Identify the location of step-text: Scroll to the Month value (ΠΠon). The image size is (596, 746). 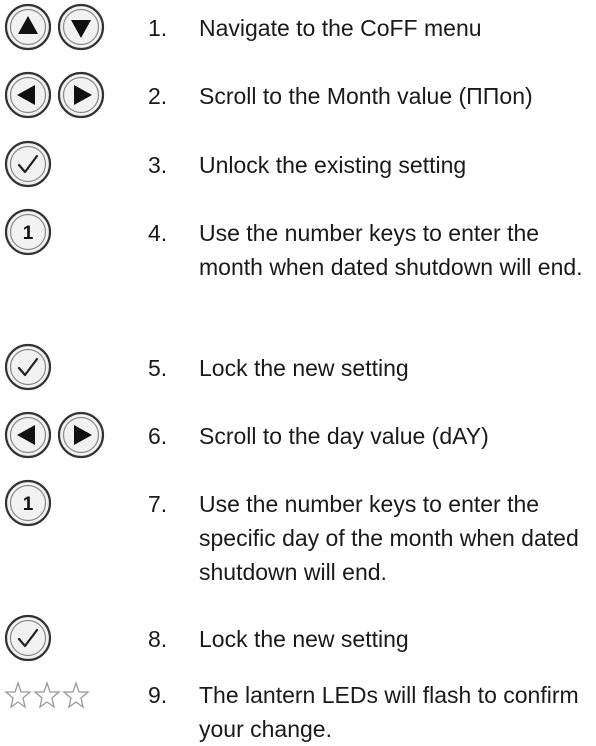
(366, 96).